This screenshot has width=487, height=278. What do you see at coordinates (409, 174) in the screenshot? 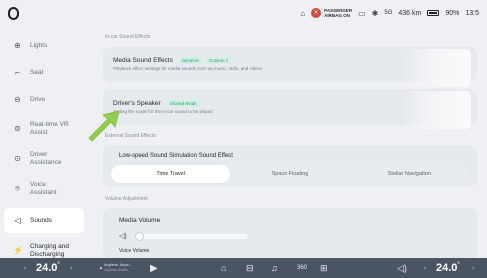
I see `option-stellar-navigation: Stellar Navigation` at bounding box center [409, 174].